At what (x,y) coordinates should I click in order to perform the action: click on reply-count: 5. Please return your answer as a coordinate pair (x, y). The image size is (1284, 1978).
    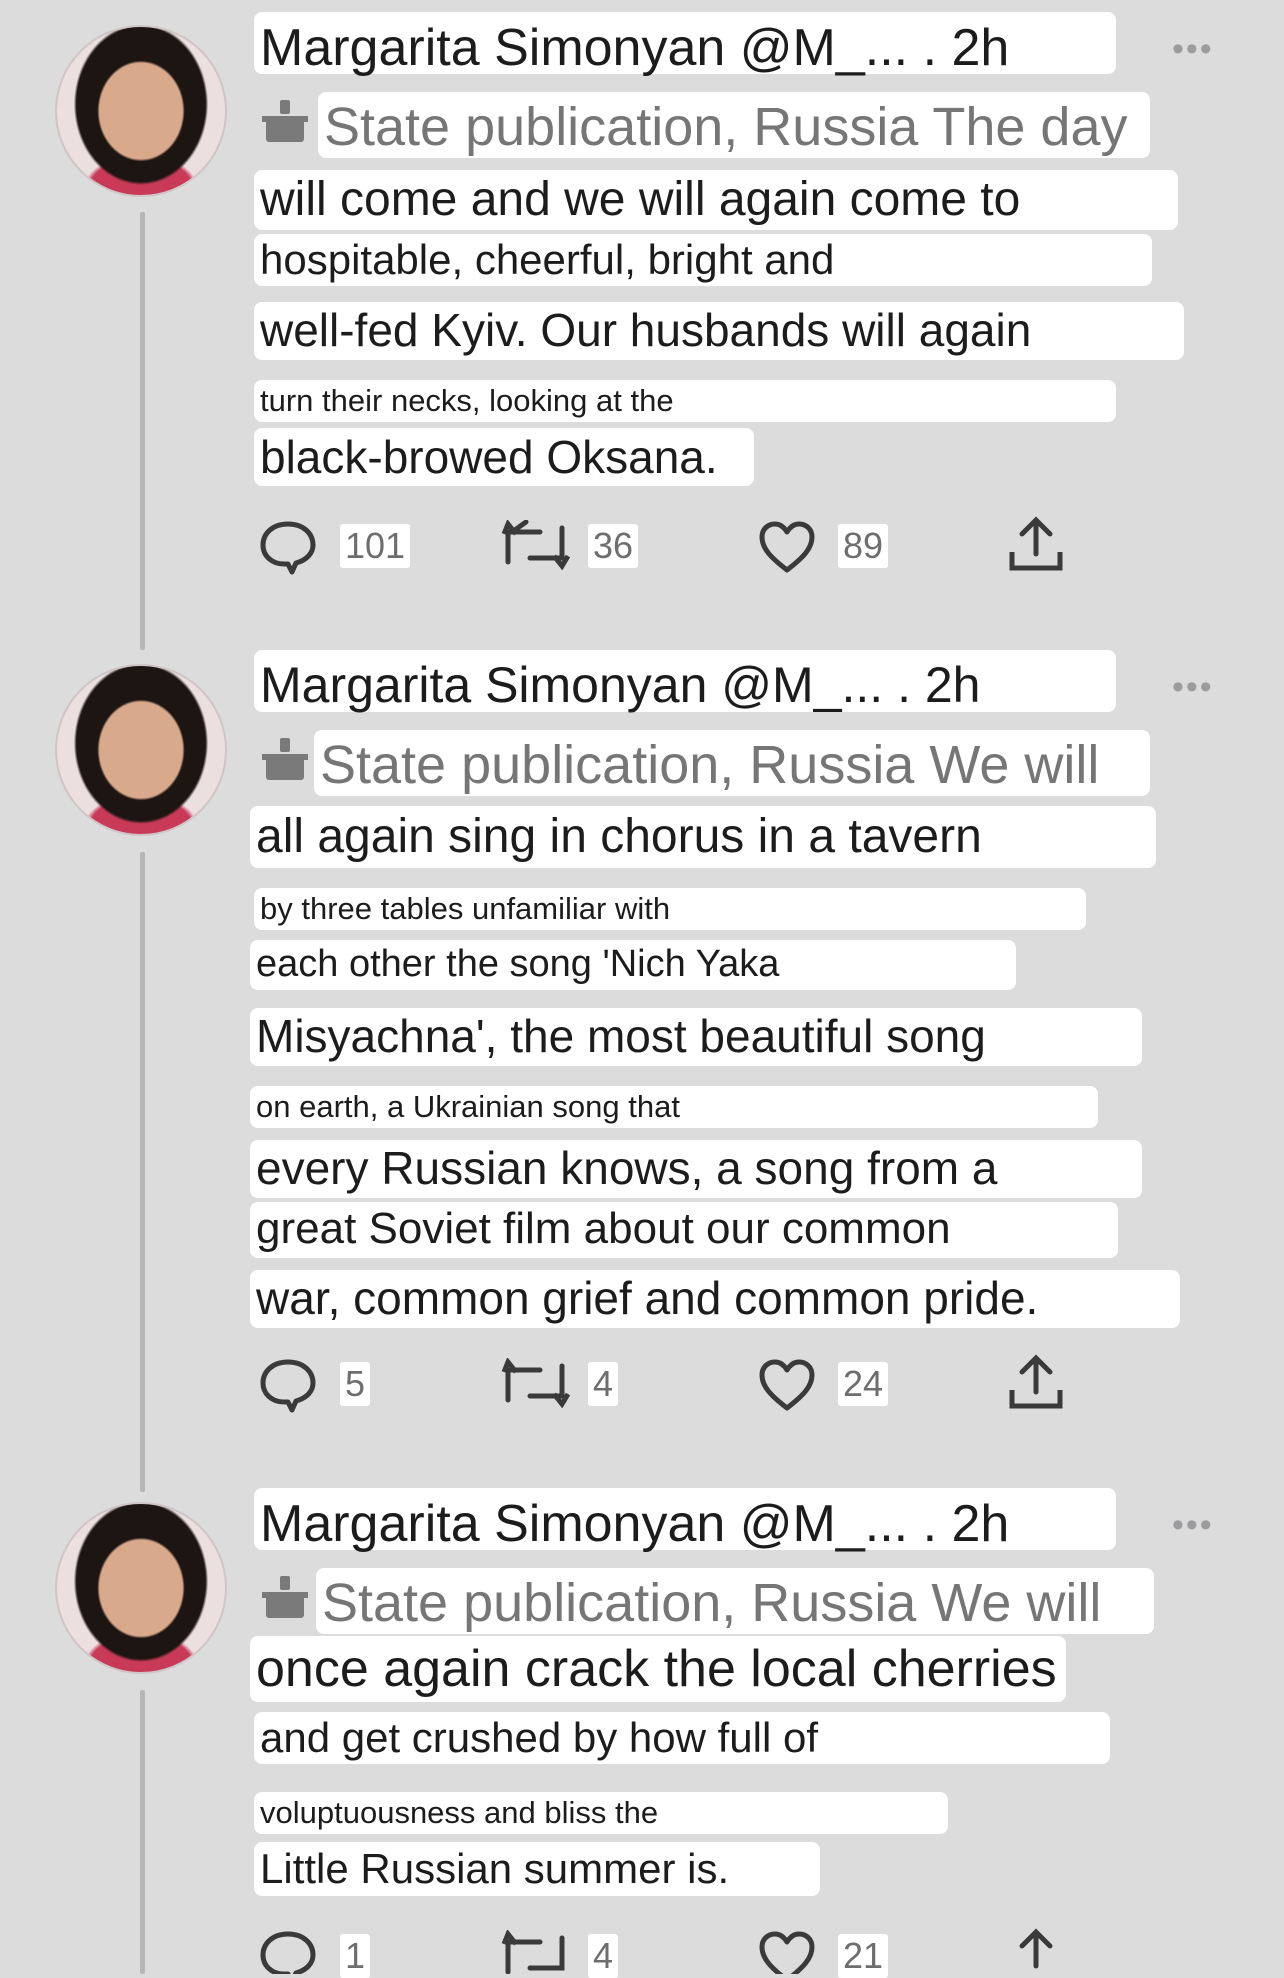
    Looking at the image, I should click on (355, 1384).